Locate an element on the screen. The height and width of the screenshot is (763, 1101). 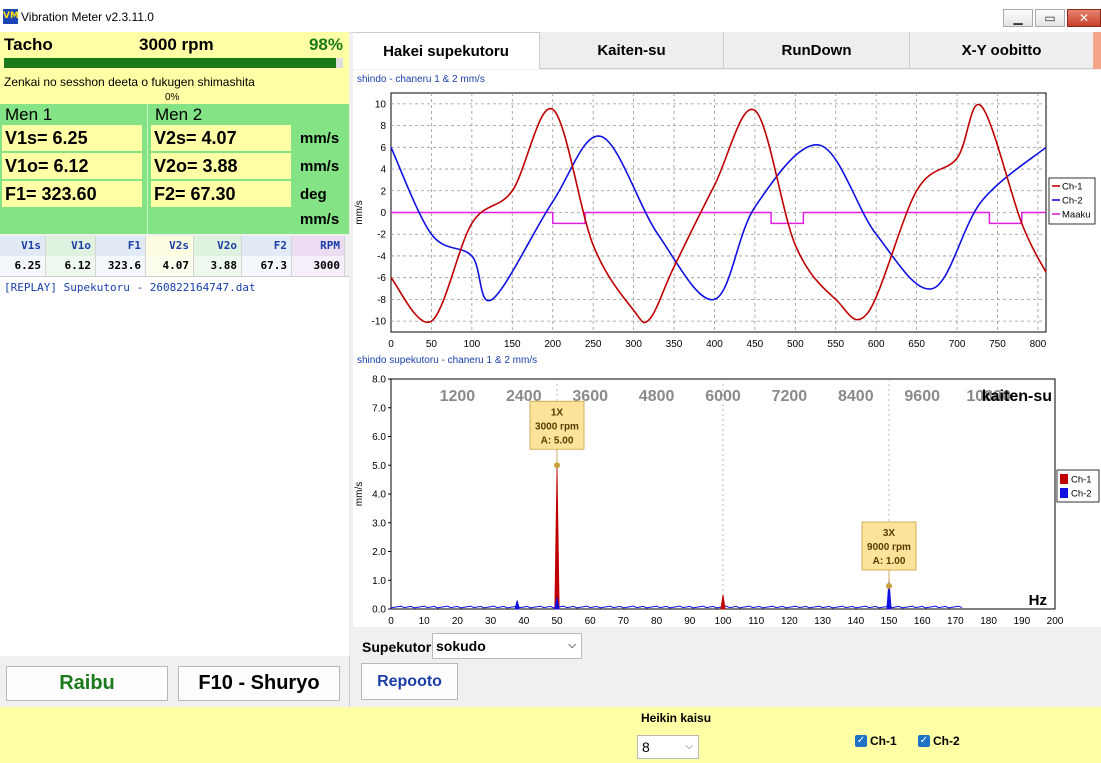
waveform-x-tick: 500 is located at coordinates (795, 344).